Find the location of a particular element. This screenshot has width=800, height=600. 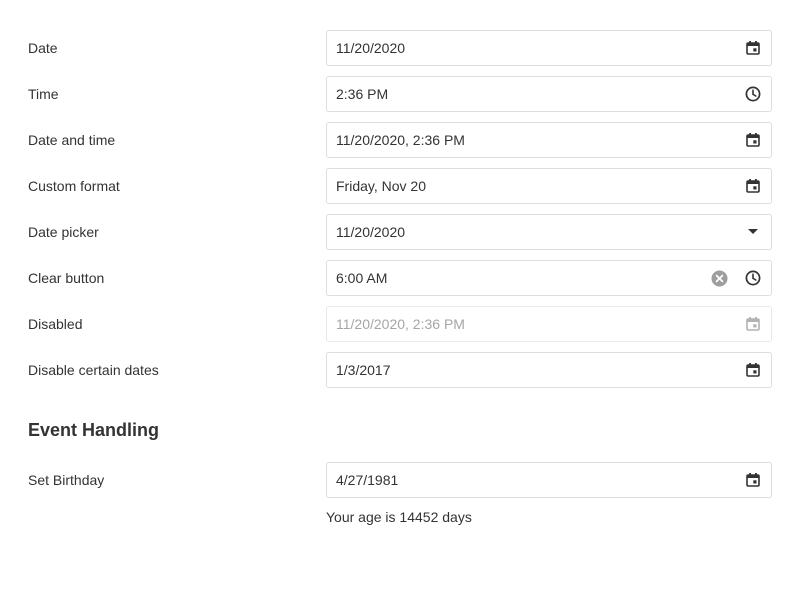

time-label: Time is located at coordinates (43, 94).